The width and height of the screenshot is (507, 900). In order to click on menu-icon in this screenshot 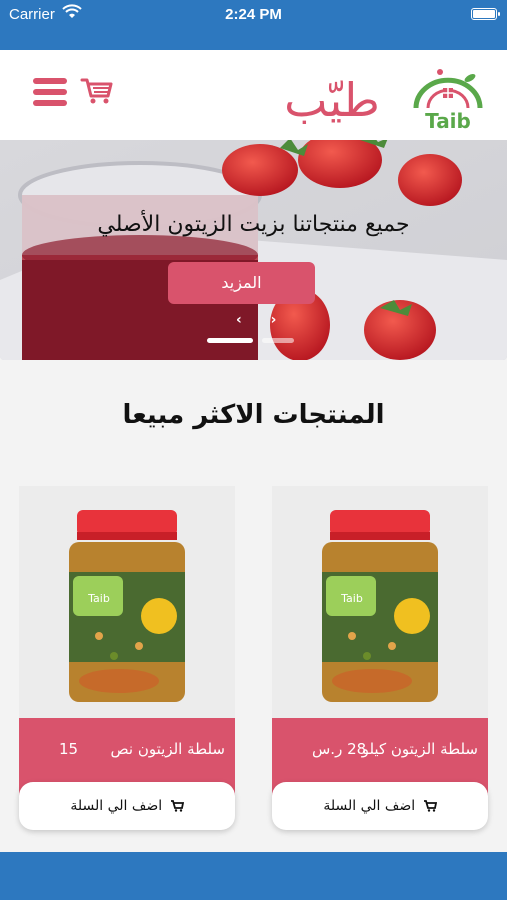, I will do `click(50, 93)`.